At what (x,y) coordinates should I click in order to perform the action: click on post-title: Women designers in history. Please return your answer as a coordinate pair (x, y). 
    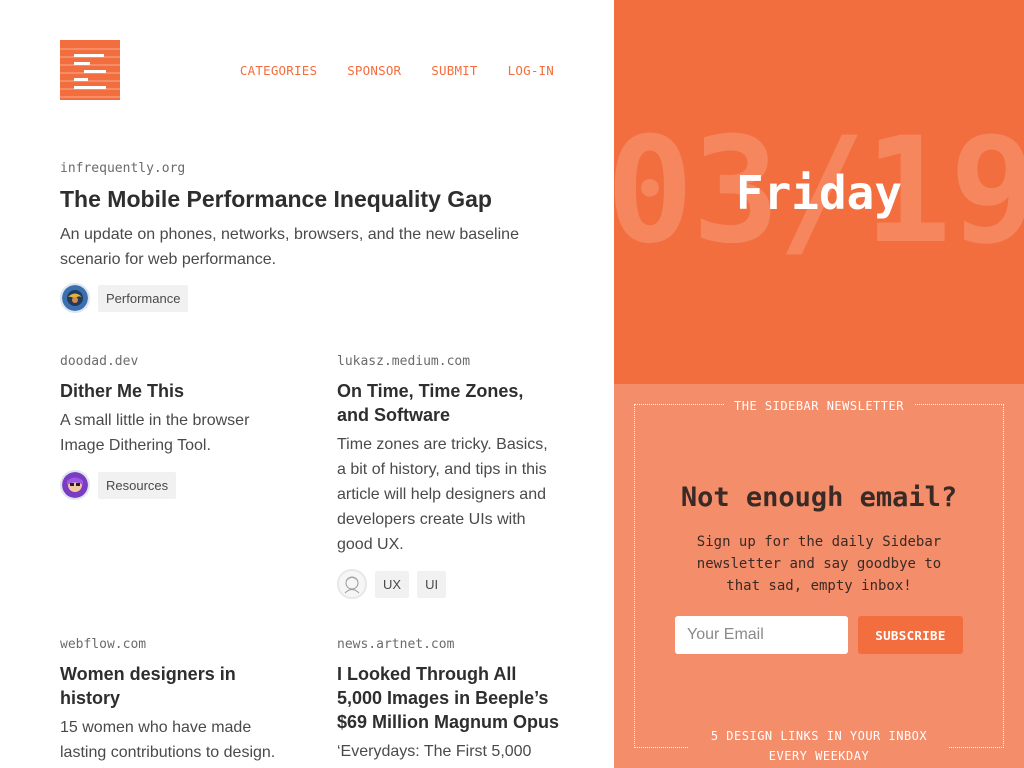
    Looking at the image, I should click on (155, 686).